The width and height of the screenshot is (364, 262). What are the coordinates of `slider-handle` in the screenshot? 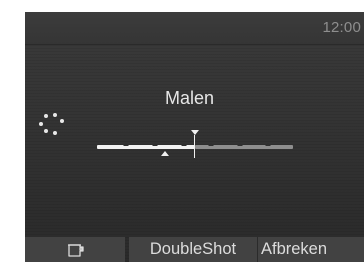 It's located at (195, 144).